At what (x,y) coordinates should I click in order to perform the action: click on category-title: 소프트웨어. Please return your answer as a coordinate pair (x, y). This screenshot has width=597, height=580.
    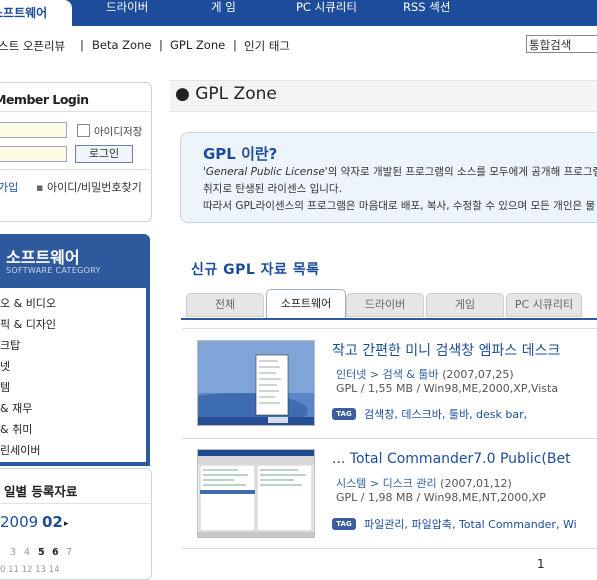
    Looking at the image, I should click on (43, 257).